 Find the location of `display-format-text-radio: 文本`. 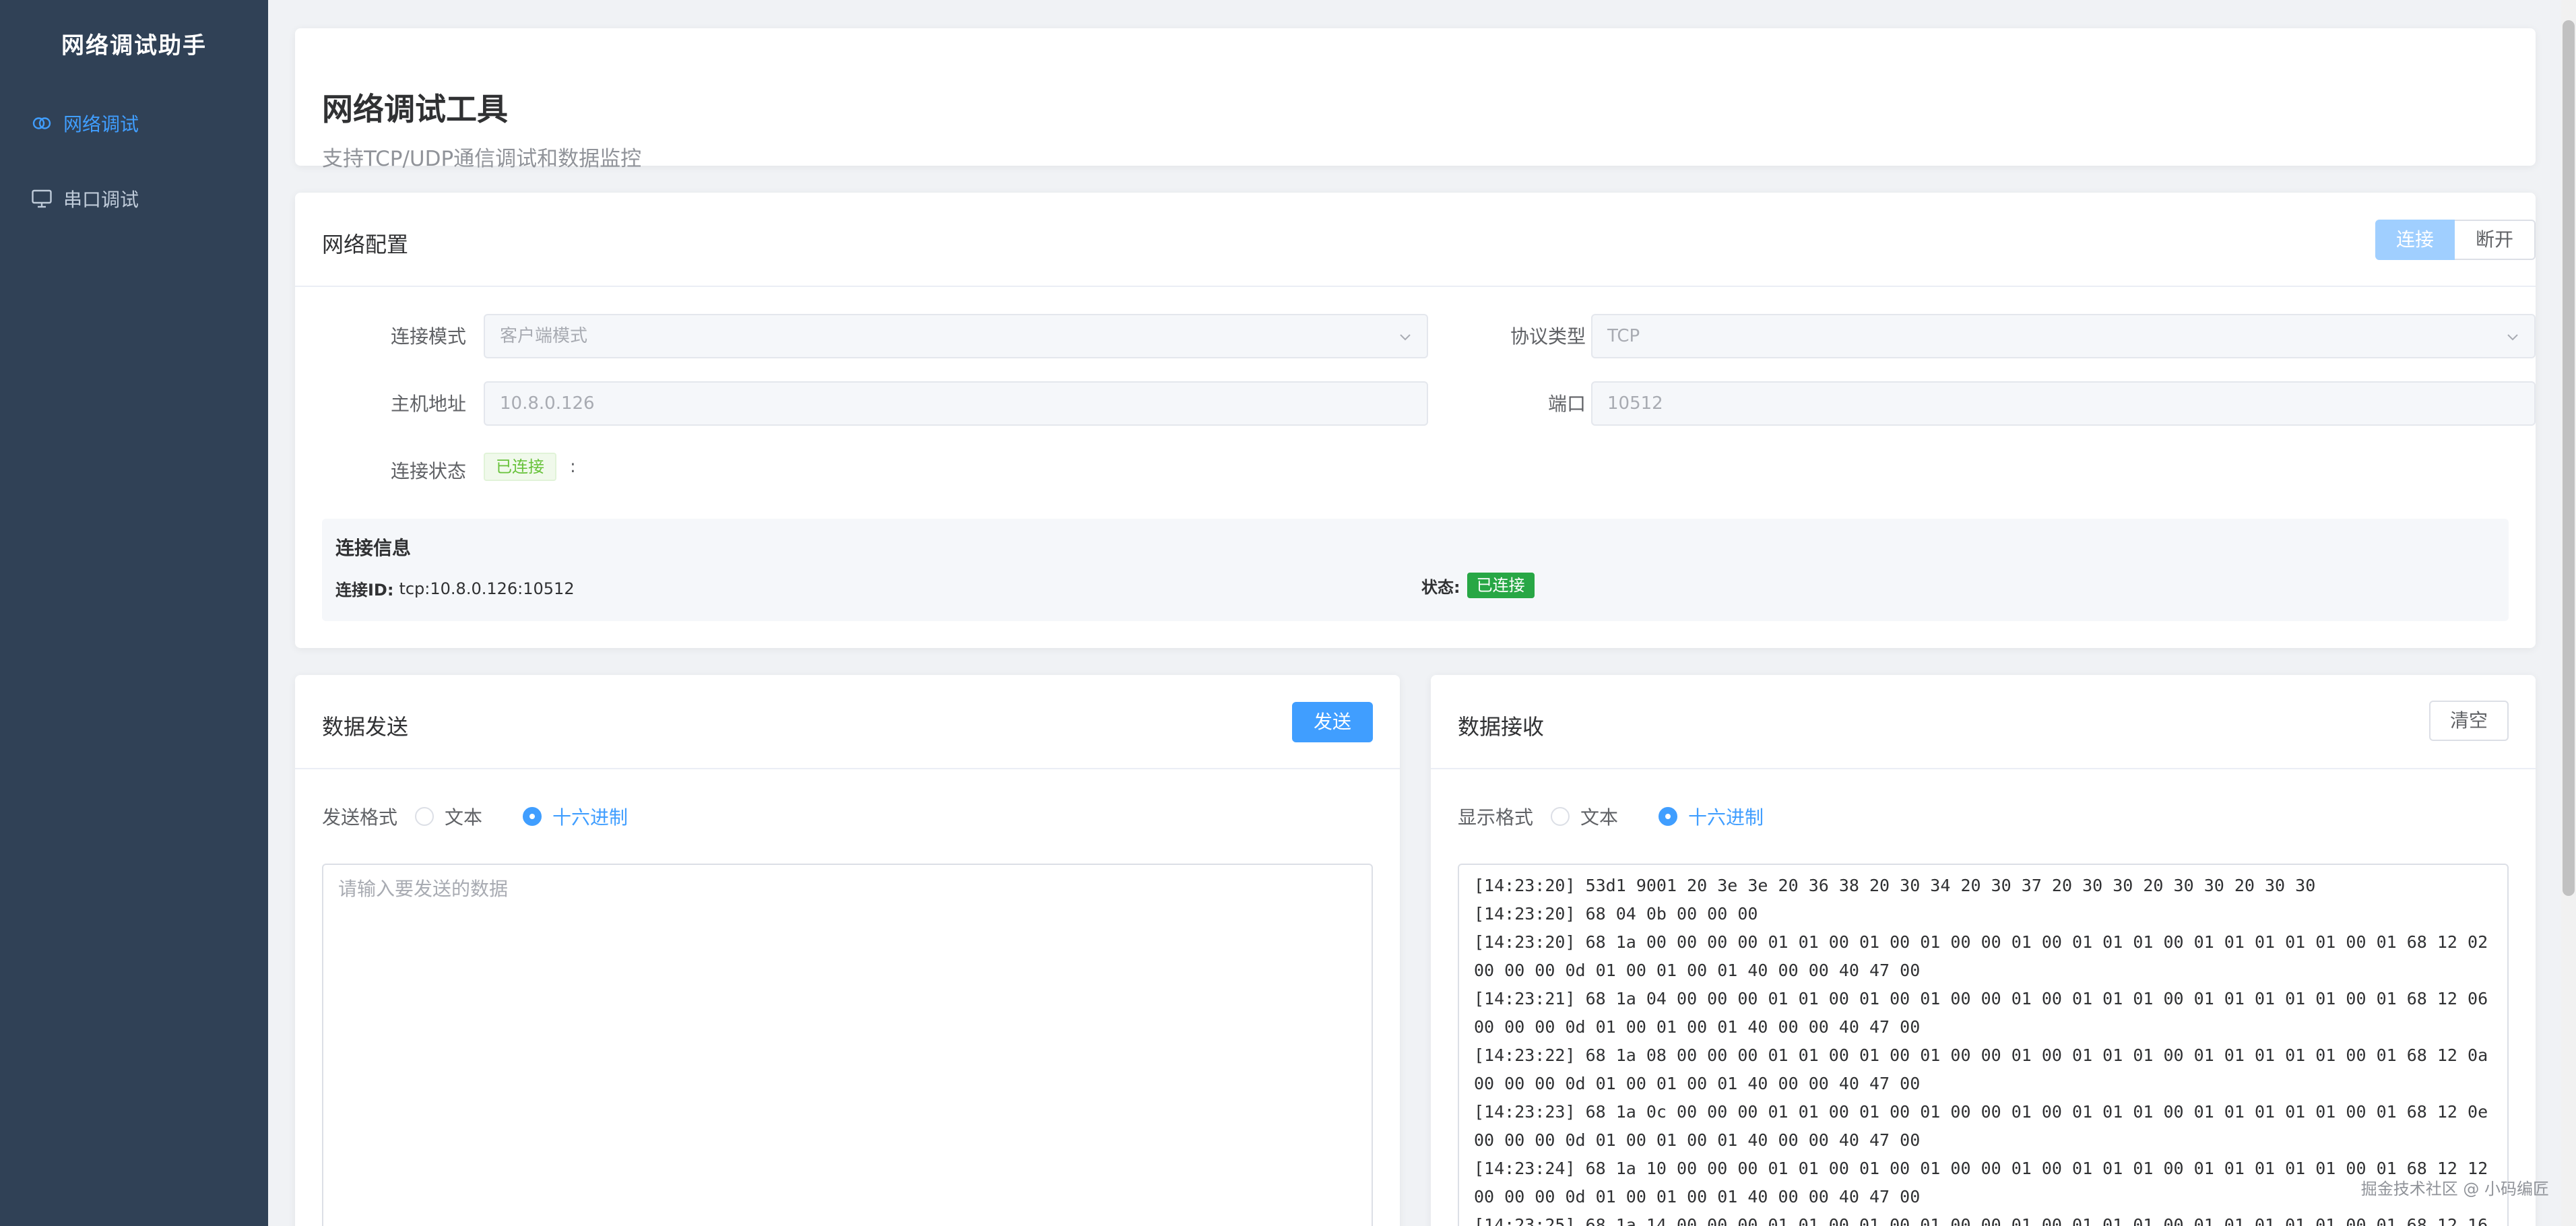

display-format-text-radio: 文本 is located at coordinates (1584, 816).